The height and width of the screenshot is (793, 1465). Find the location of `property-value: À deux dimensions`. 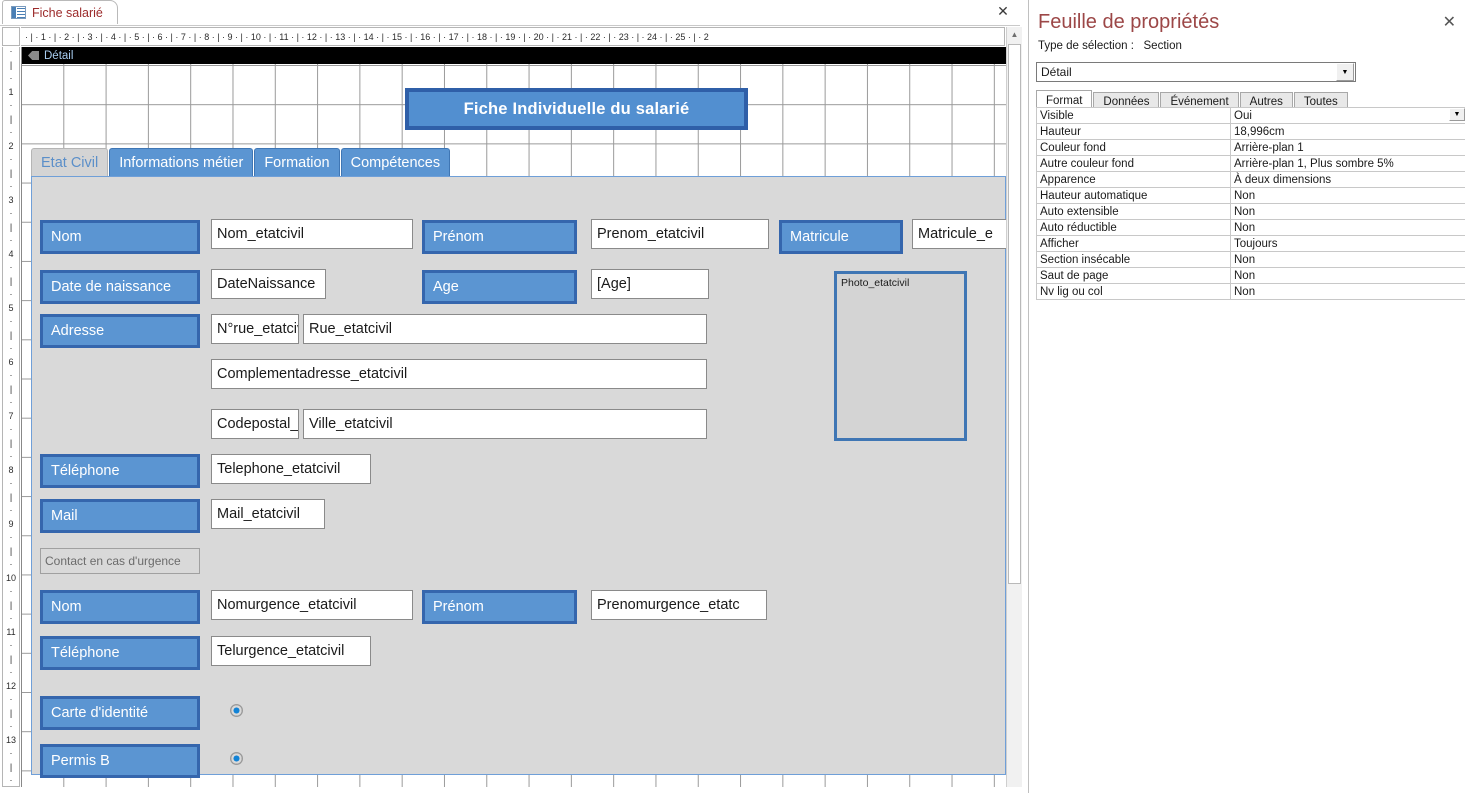

property-value: À deux dimensions is located at coordinates (1347, 179).